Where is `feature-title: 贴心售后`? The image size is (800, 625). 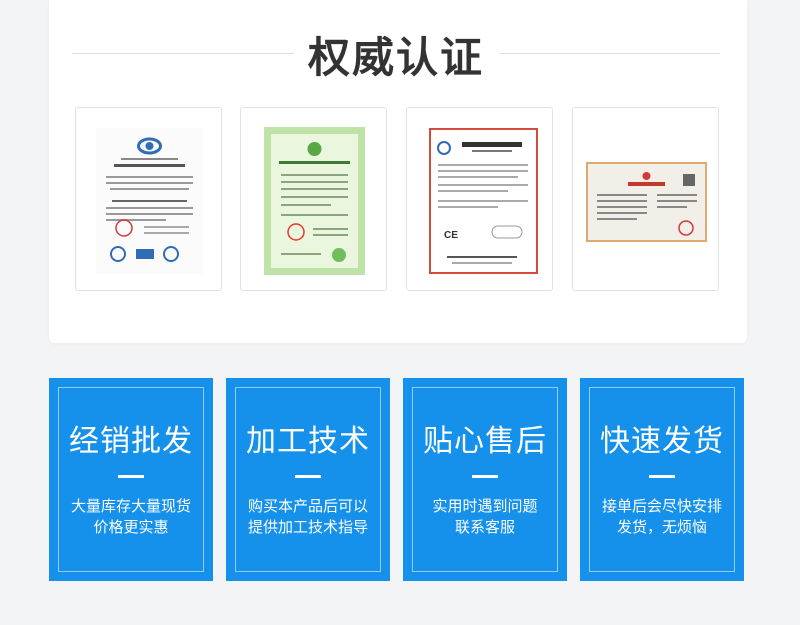 feature-title: 贴心售后 is located at coordinates (485, 441).